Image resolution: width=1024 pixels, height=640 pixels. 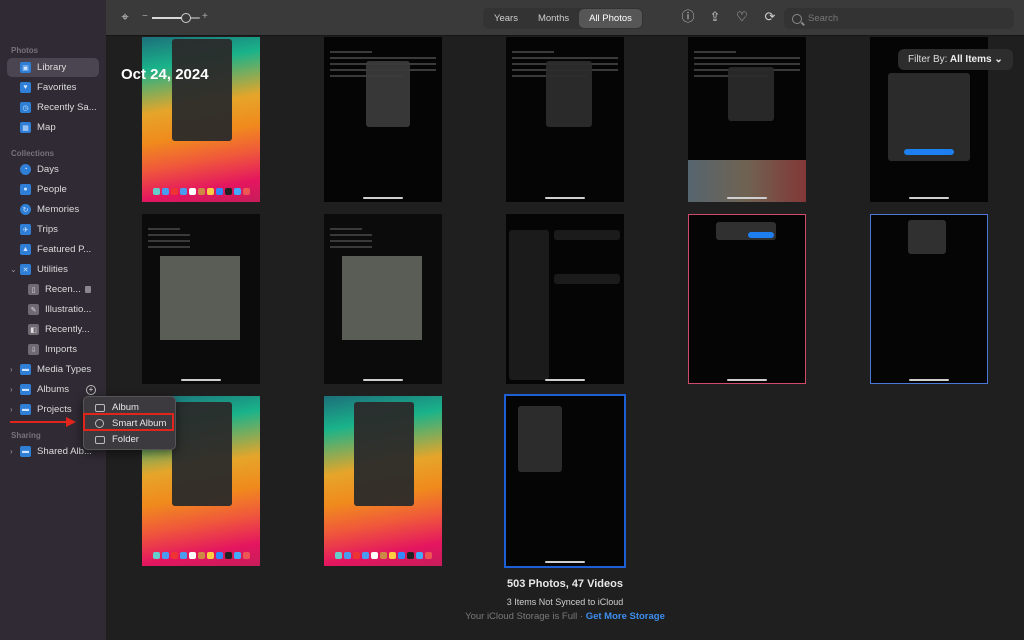 What do you see at coordinates (53, 369) in the screenshot?
I see `sidebar-item-media-types: › ▬ Media Types` at bounding box center [53, 369].